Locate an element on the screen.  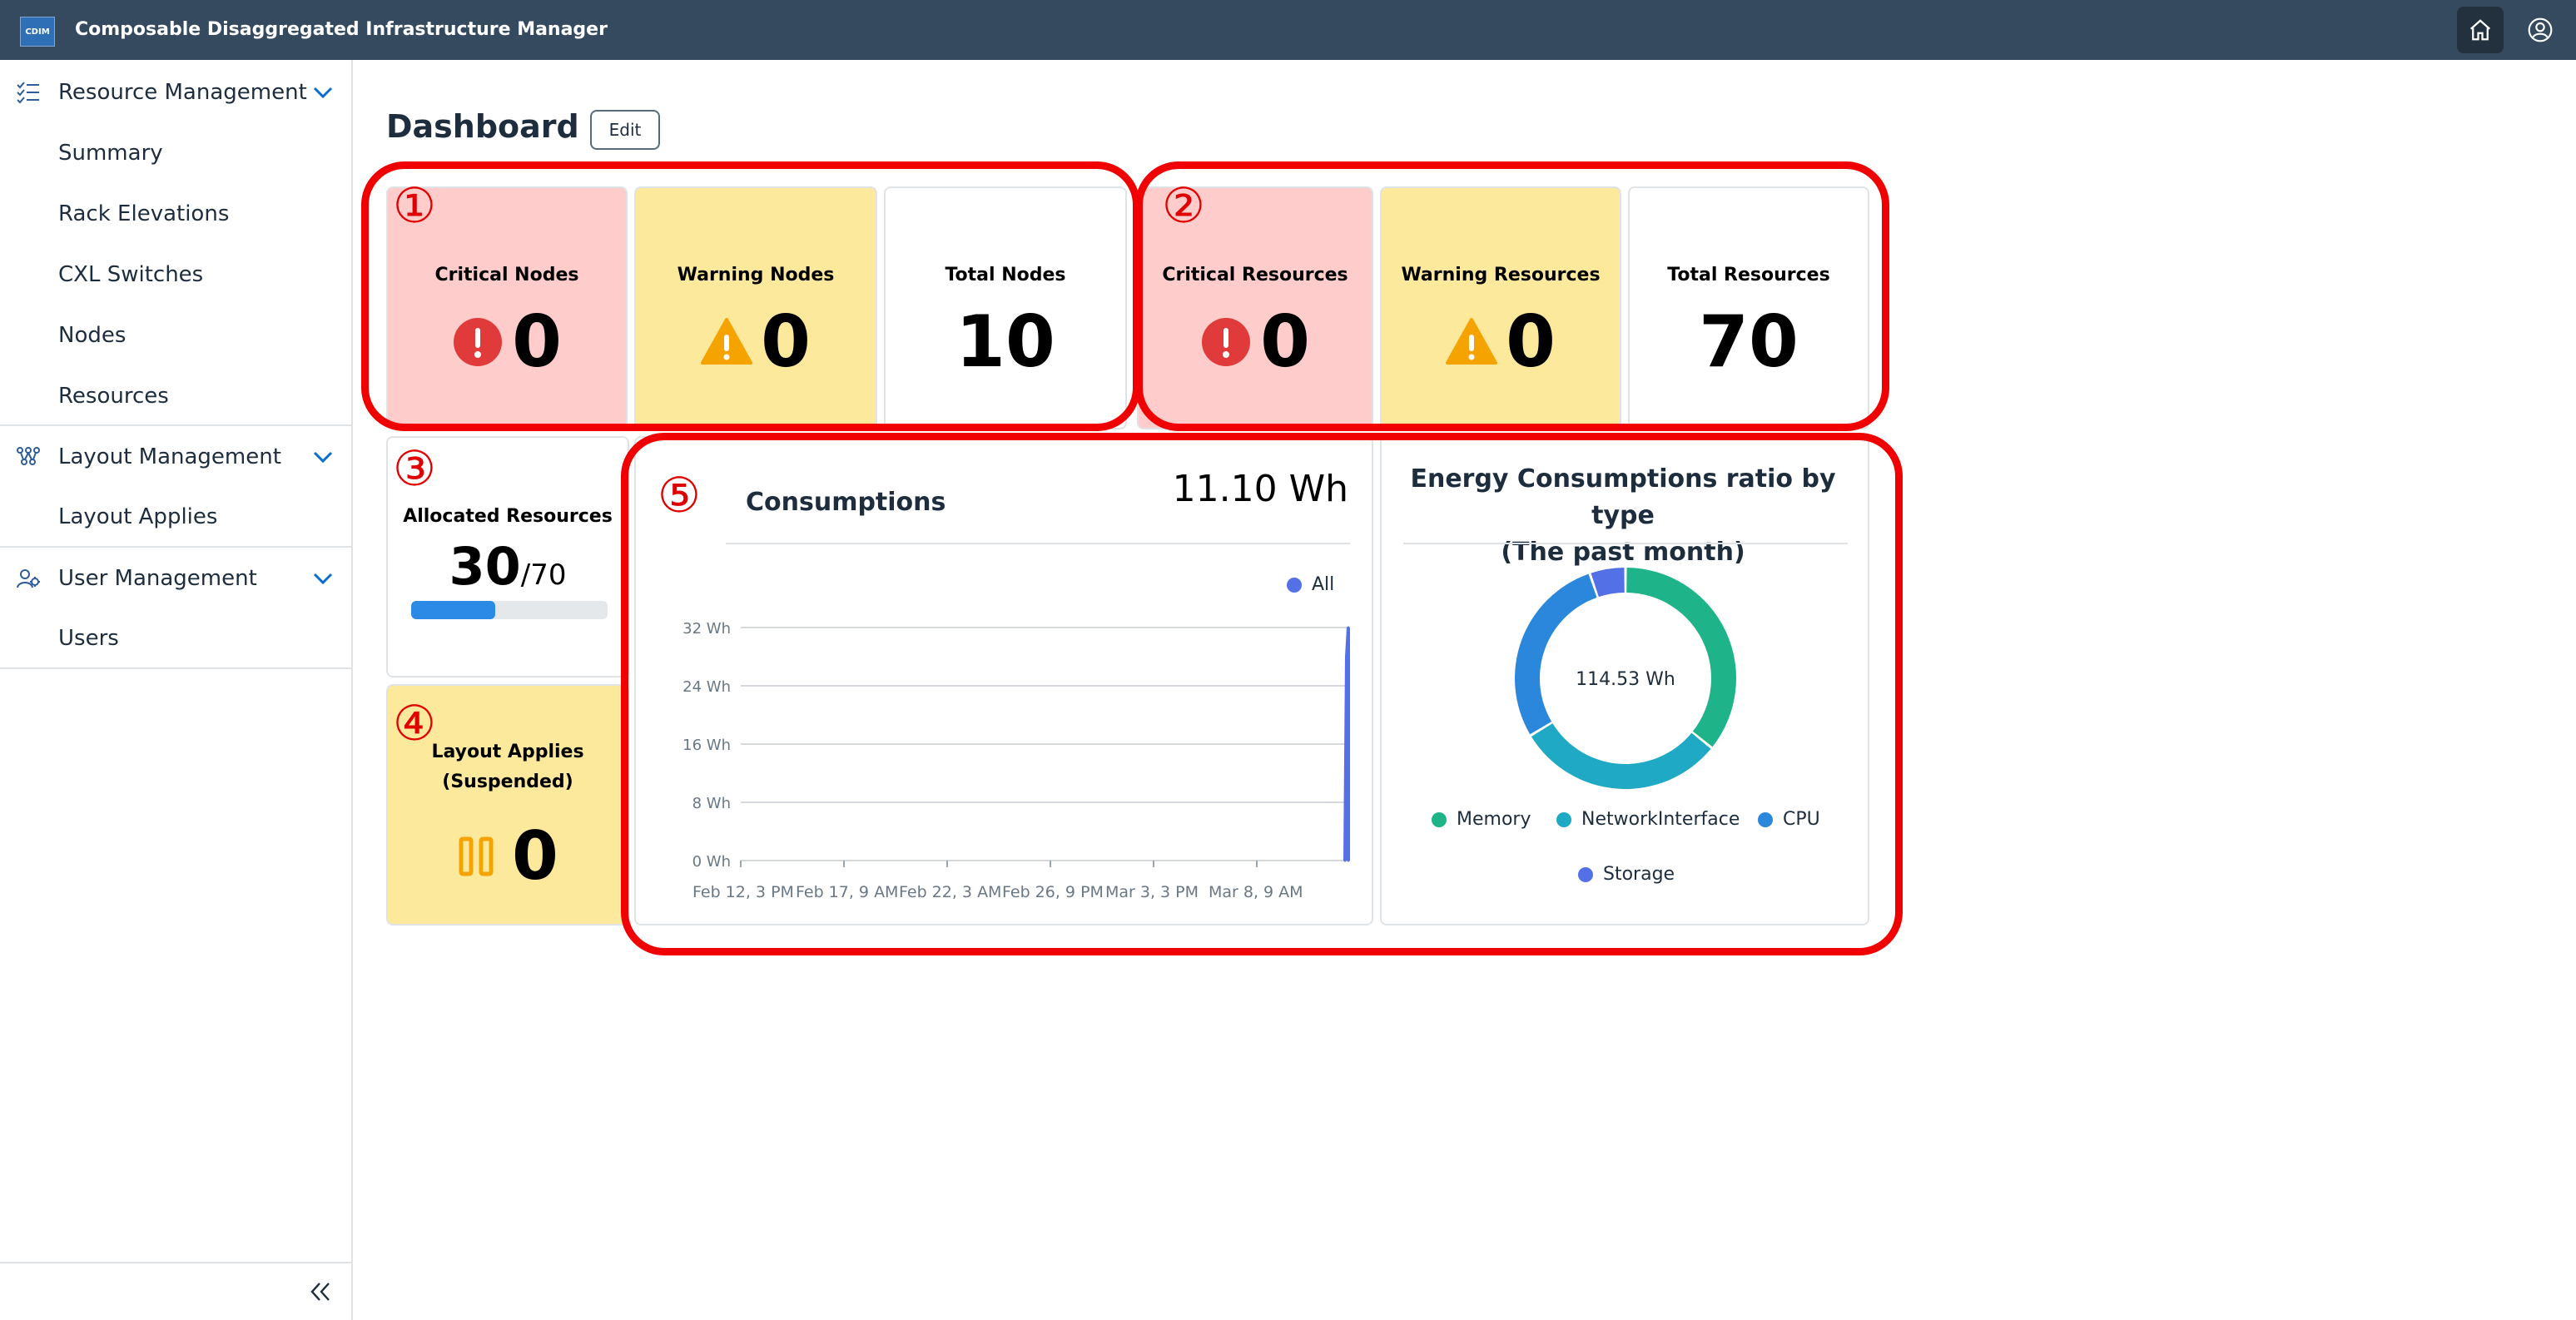
sidebar-item-cxl-switches: CXL Switches is located at coordinates (130, 275).